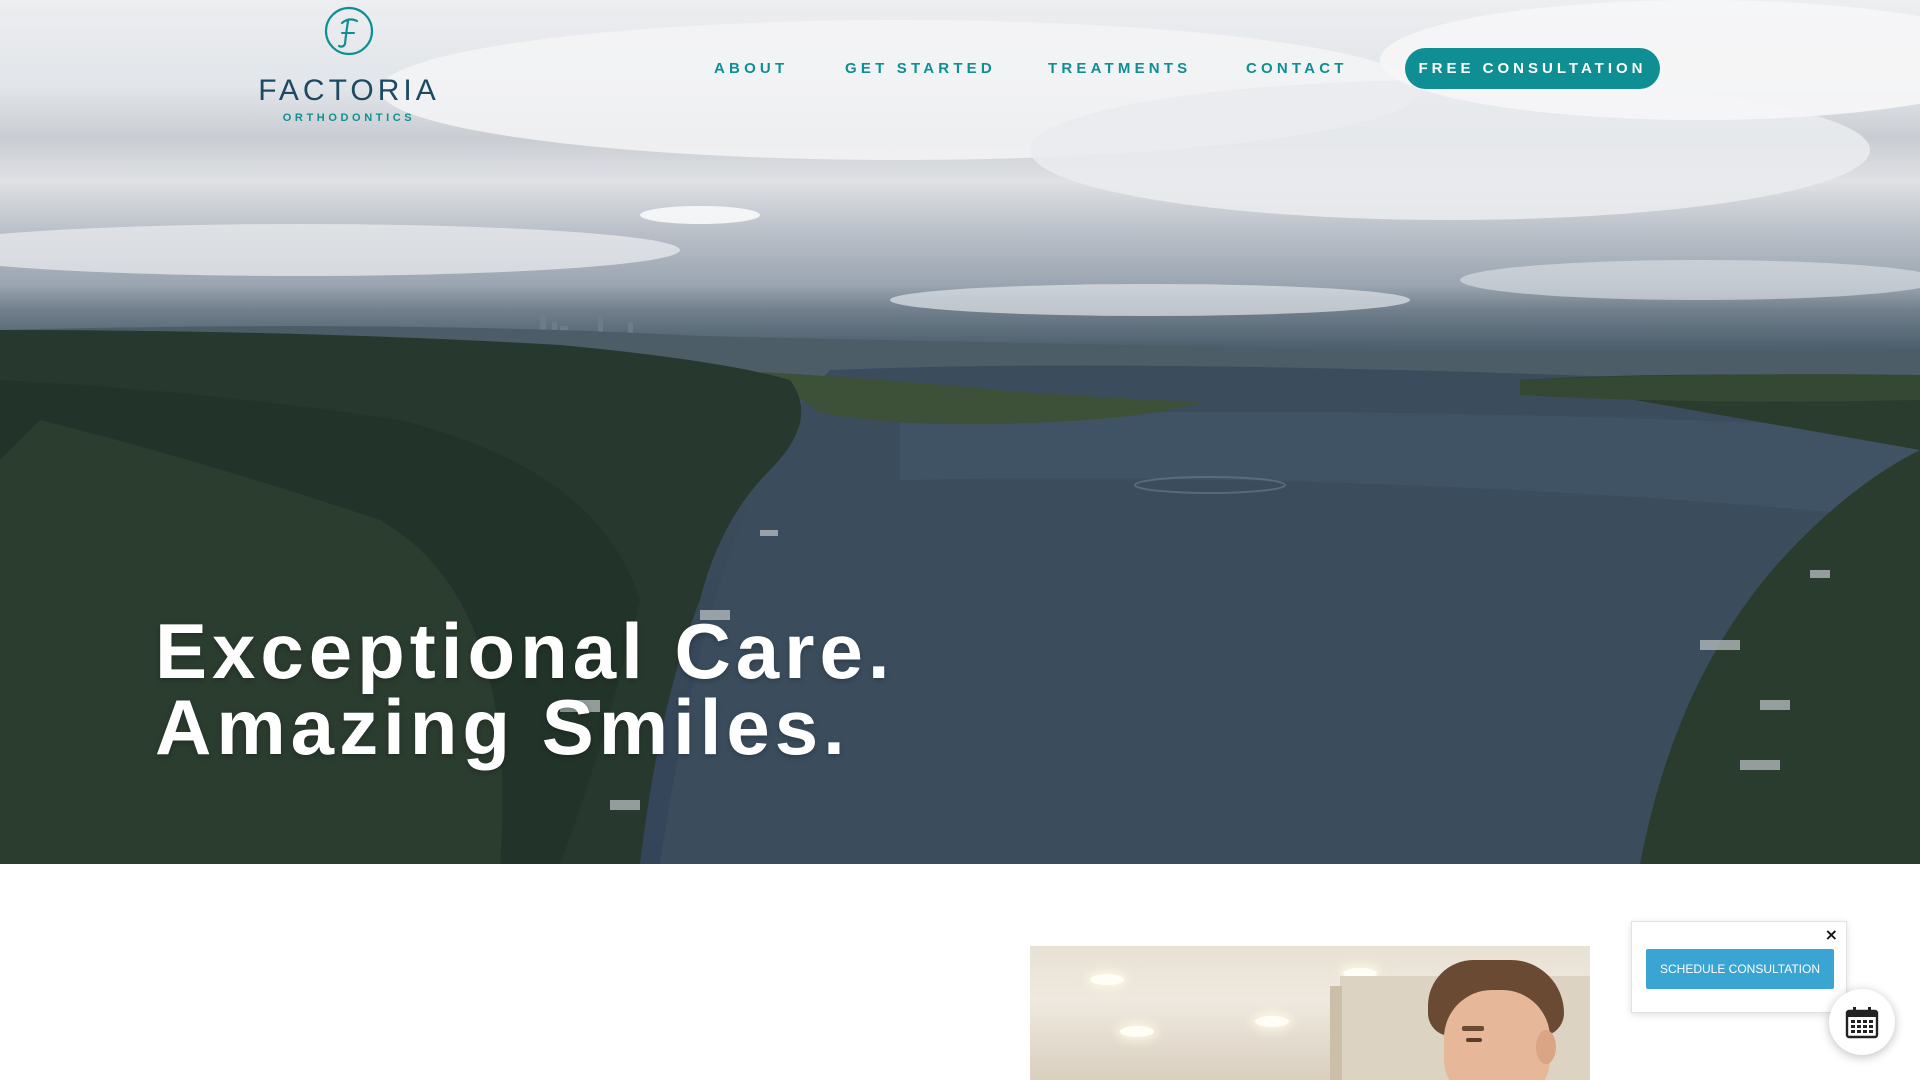 Image resolution: width=1920 pixels, height=1080 pixels. I want to click on hero-headline-line-2: Amazing Smiles., so click(502, 727).